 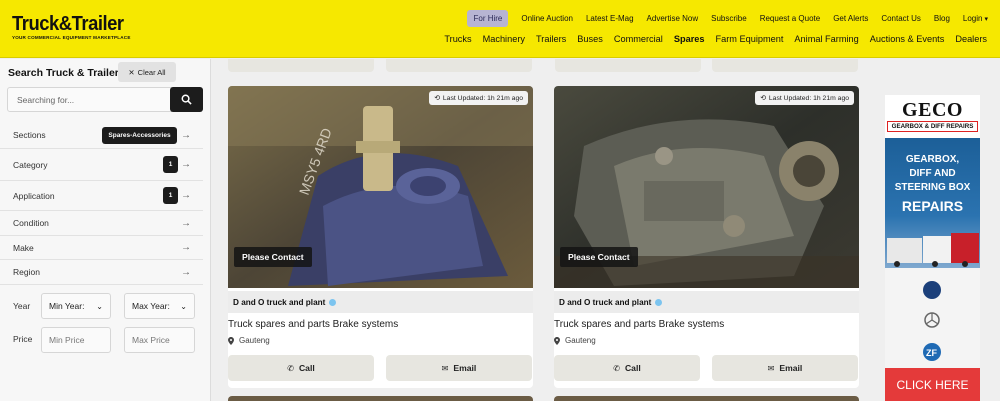 I want to click on ad-subtitle: GEARBOX & DIFF REPAIRS, so click(x=932, y=126).